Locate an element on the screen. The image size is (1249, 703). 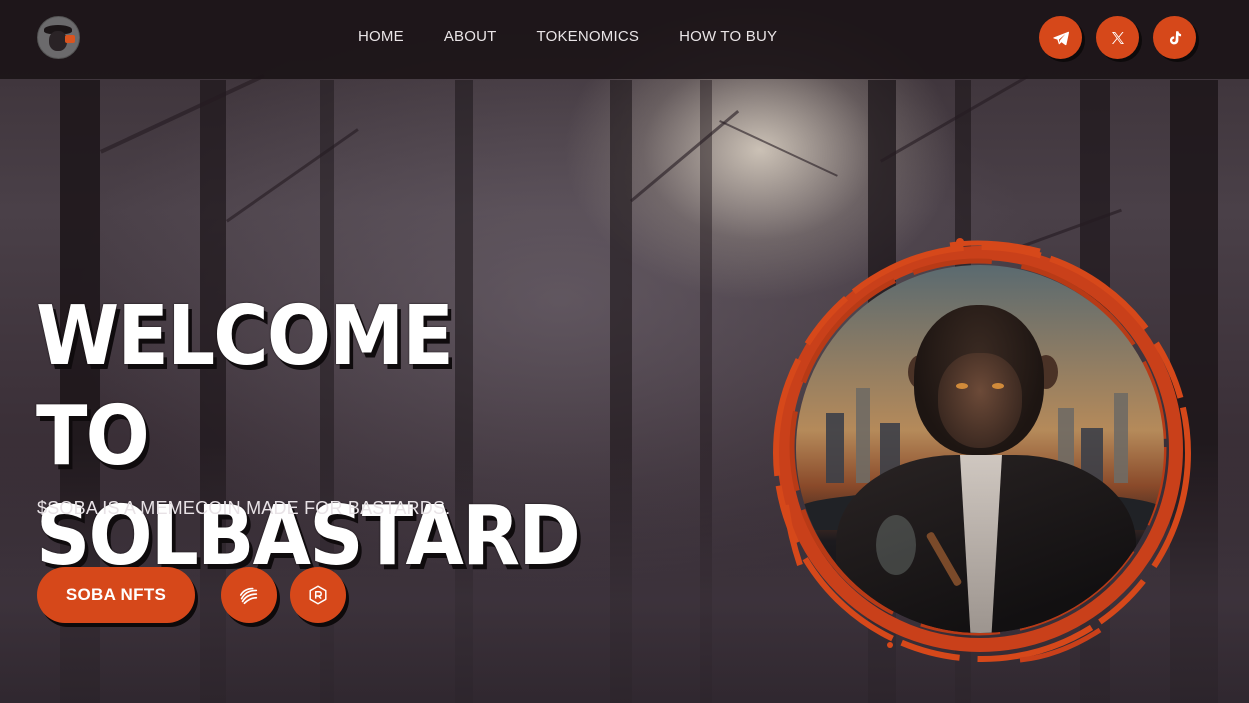
nav-home-link: HOME is located at coordinates (381, 36).